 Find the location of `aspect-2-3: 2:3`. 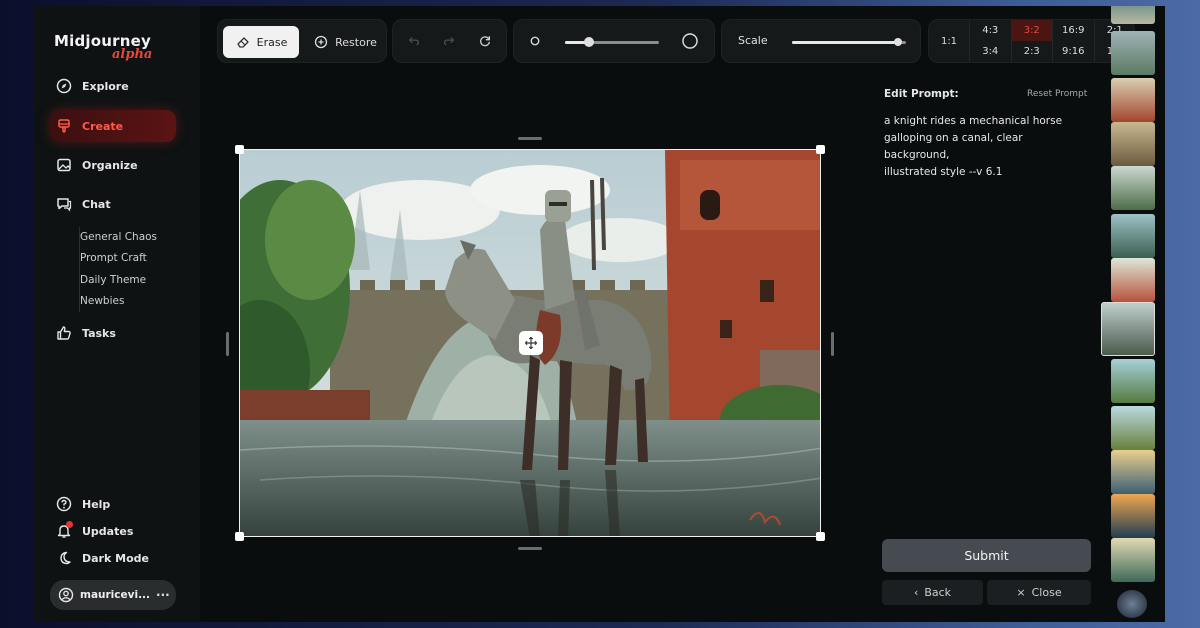

aspect-2-3: 2:3 is located at coordinates (1031, 51).